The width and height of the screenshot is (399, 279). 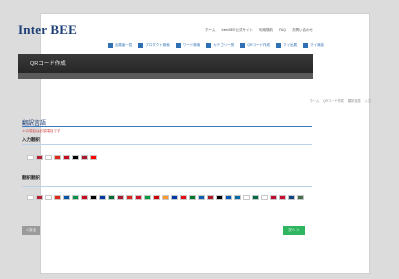 I want to click on top-links: ホーム InterBEE公式サイト 利用規約 FAQ お問い合わせ, so click(x=259, y=30).